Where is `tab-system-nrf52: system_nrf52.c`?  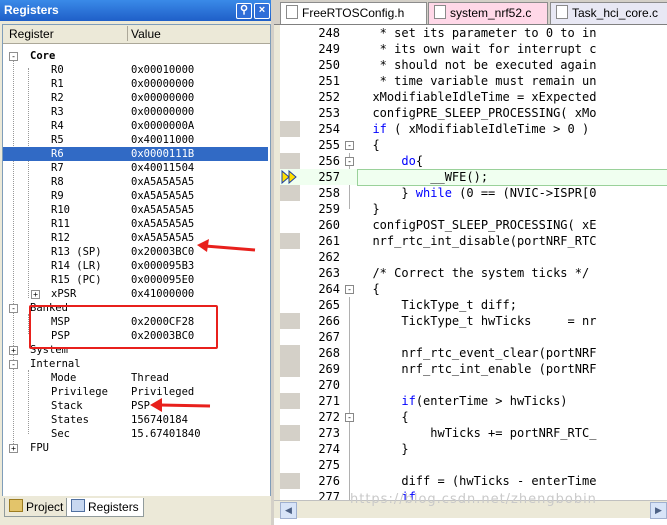
tab-system-nrf52: system_nrf52.c is located at coordinates (488, 13).